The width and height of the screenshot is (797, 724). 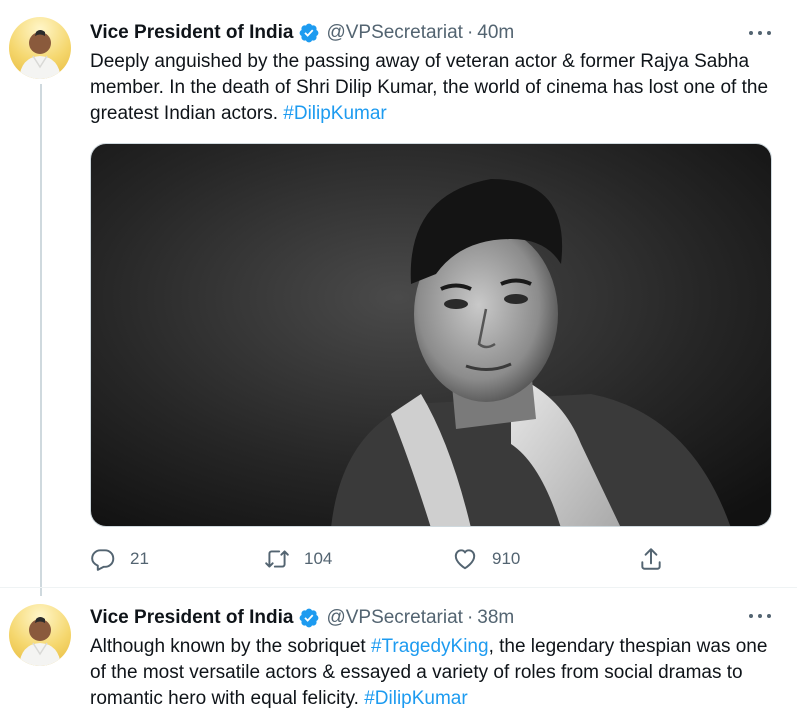 I want to click on timestamp: 38m, so click(x=495, y=618).